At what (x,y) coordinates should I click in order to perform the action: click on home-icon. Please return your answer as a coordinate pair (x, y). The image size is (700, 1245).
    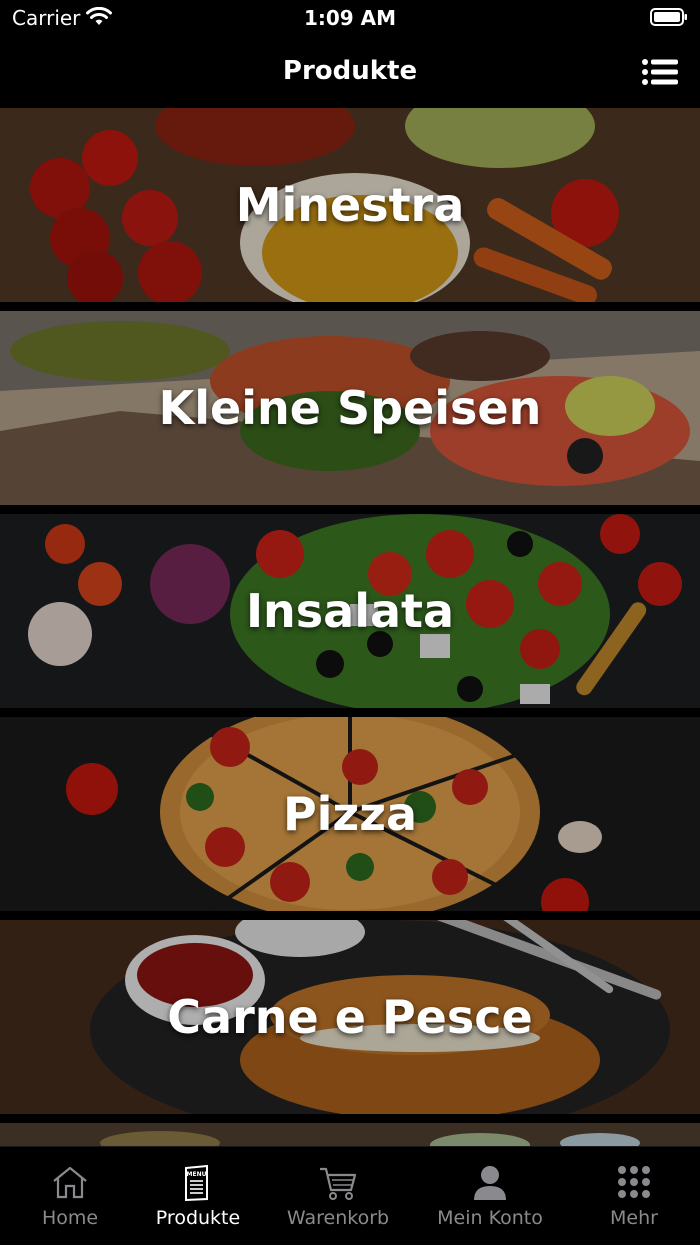
    Looking at the image, I should click on (70, 1182).